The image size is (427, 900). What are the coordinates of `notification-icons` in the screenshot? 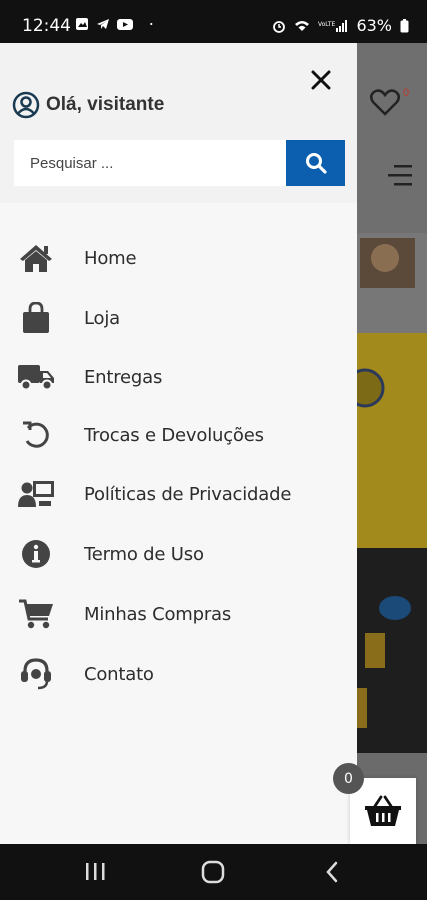 It's located at (115, 24).